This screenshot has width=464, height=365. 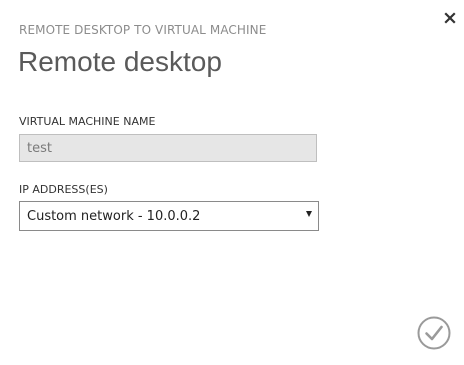 I want to click on vm-name-field, so click(x=168, y=148).